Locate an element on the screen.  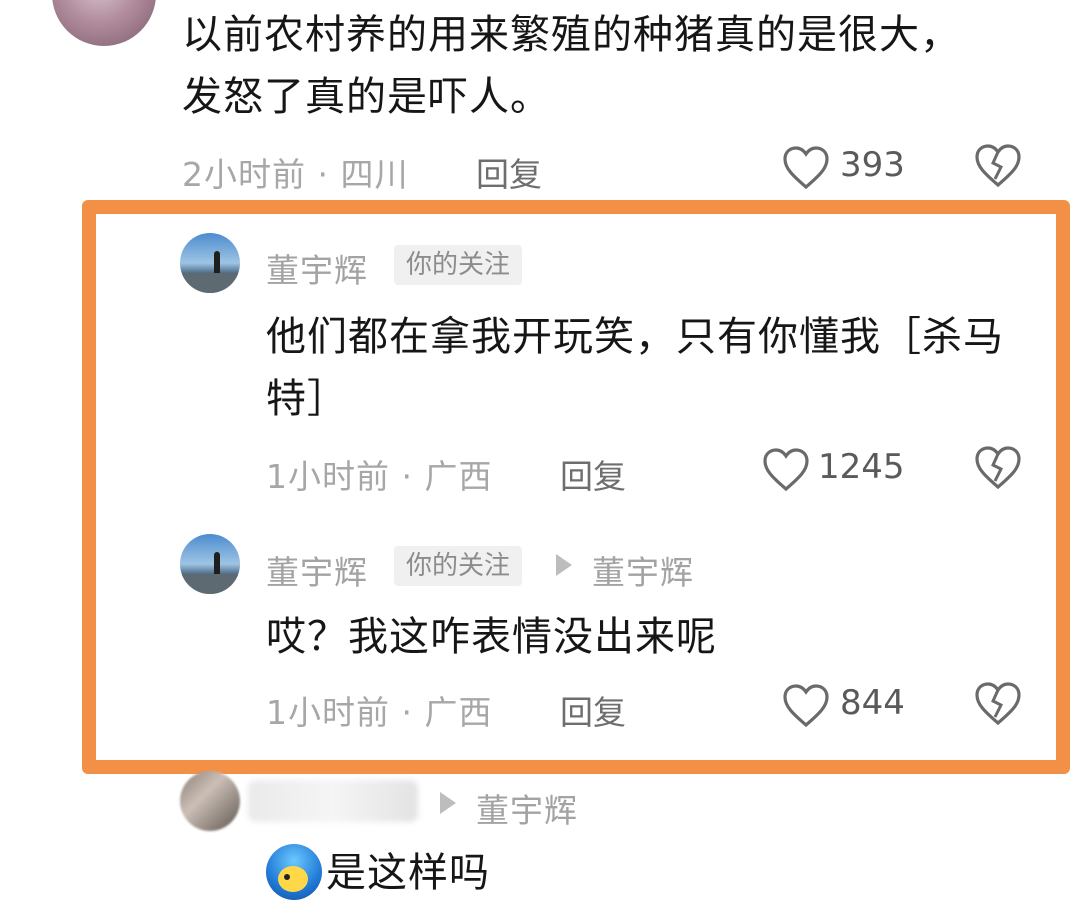
reply-text: 哎？我这咋表情没出来呢 is located at coordinates (491, 637).